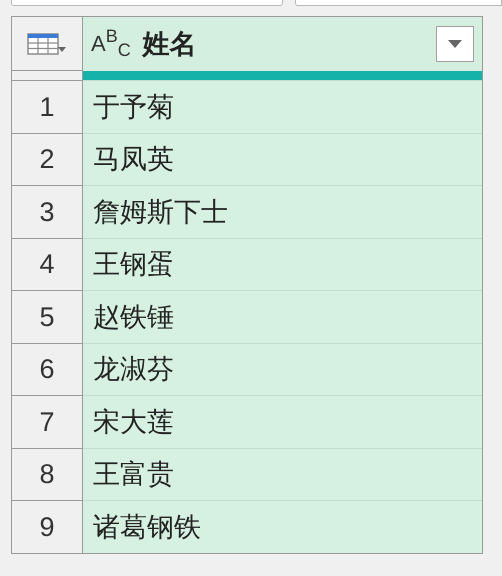 Image resolution: width=502 pixels, height=576 pixels. What do you see at coordinates (47, 44) in the screenshot?
I see `table-menu-icon` at bounding box center [47, 44].